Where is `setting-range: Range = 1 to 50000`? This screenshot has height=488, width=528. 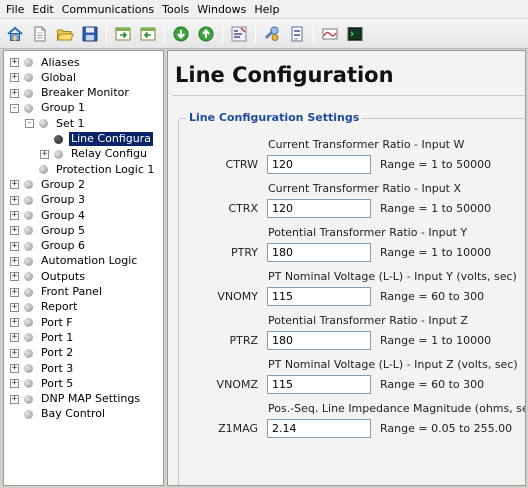 setting-range: Range = 1 to 50000 is located at coordinates (436, 164).